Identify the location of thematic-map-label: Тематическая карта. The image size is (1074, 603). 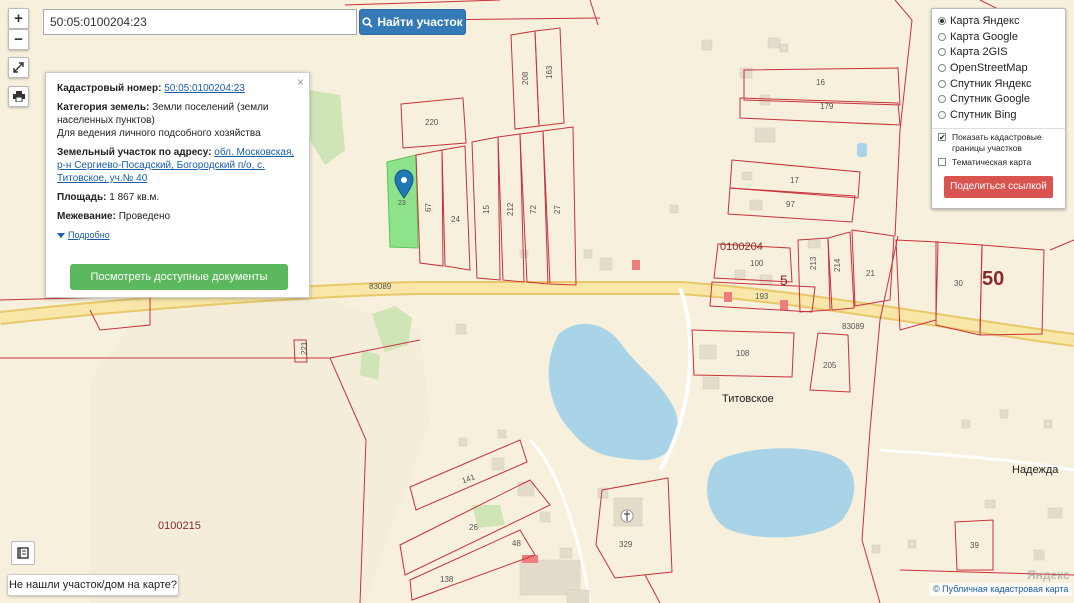
(992, 161).